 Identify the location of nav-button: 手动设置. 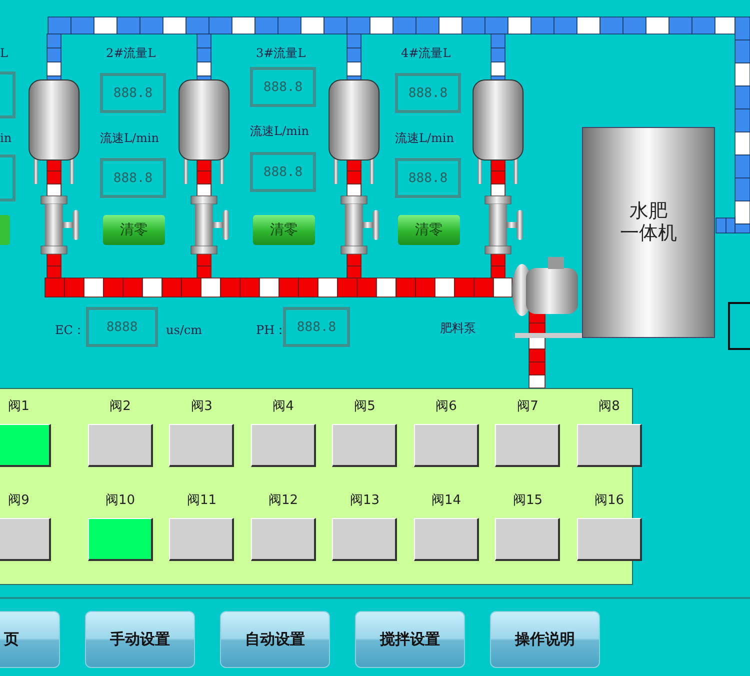
(140, 639).